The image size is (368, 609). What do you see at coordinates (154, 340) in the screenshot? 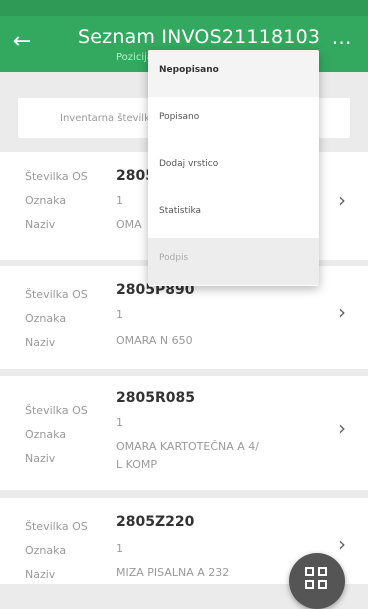
I see `item-naziv: OMARA N 650` at bounding box center [154, 340].